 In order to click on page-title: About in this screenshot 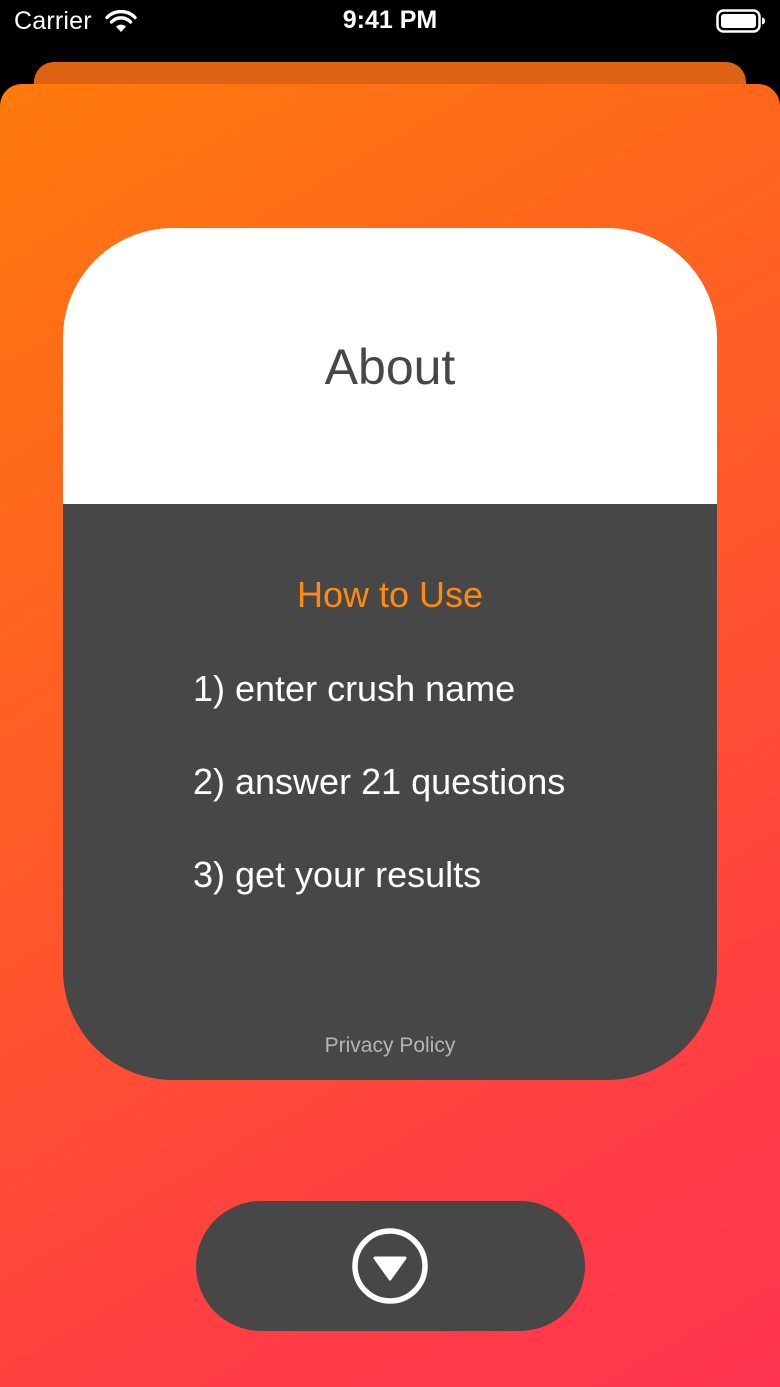, I will do `click(390, 367)`.